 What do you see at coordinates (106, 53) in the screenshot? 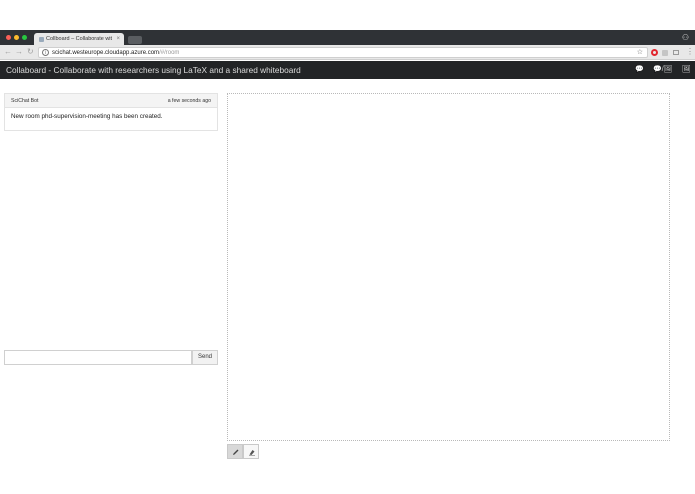
I see `url-host: scichat.westeurope.cloudapp.azure.com` at bounding box center [106, 53].